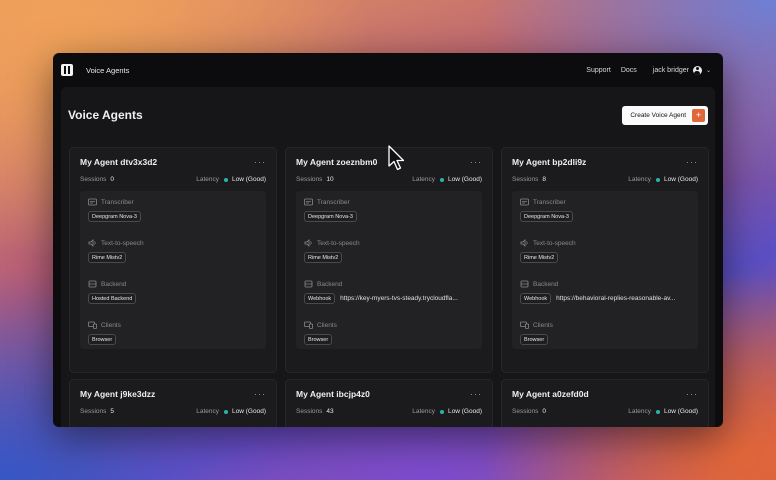  I want to click on app-title: Voice Agents, so click(108, 70).